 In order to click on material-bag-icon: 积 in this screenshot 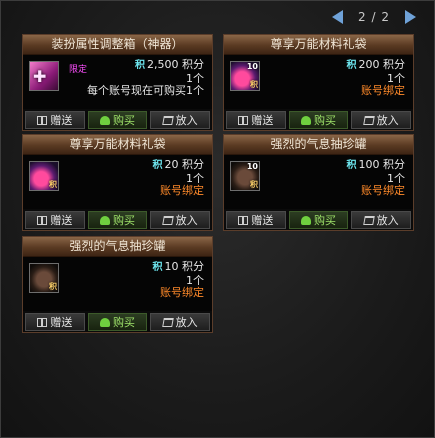, I will do `click(44, 176)`.